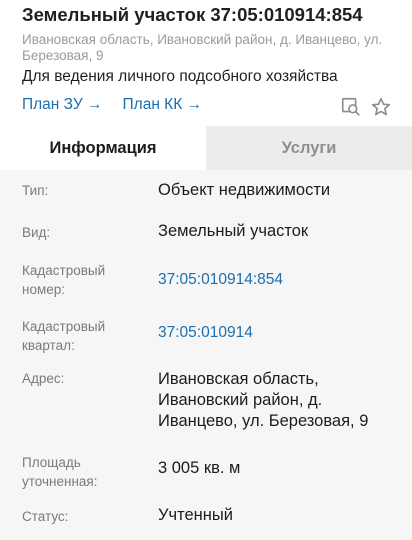 The width and height of the screenshot is (412, 540). What do you see at coordinates (64, 336) in the screenshot?
I see `cadastral-quarter-label: Кадастровый квартал:` at bounding box center [64, 336].